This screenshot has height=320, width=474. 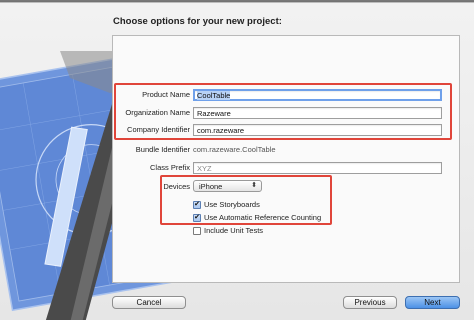 I want to click on devices-value: iPhone, so click(x=211, y=186).